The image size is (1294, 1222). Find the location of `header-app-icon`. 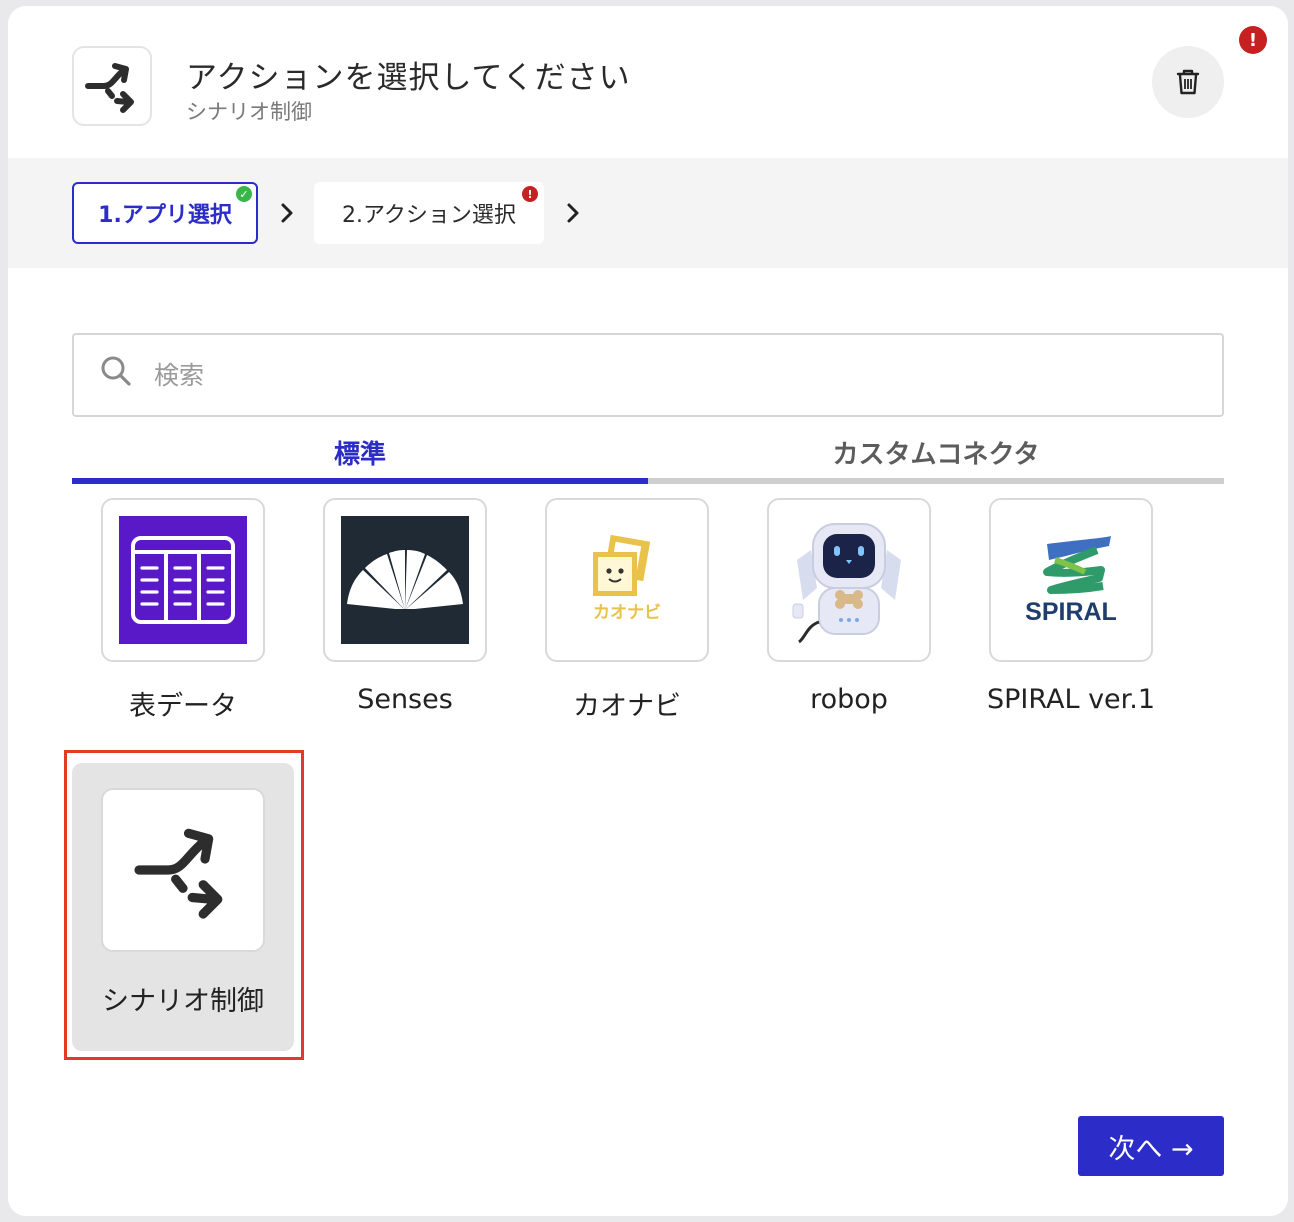

header-app-icon is located at coordinates (112, 86).